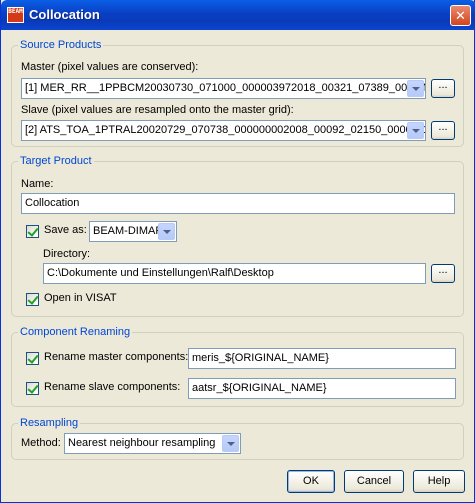 This screenshot has width=475, height=503. I want to click on save-format-select: BEAM-DIMAP, so click(133, 231).